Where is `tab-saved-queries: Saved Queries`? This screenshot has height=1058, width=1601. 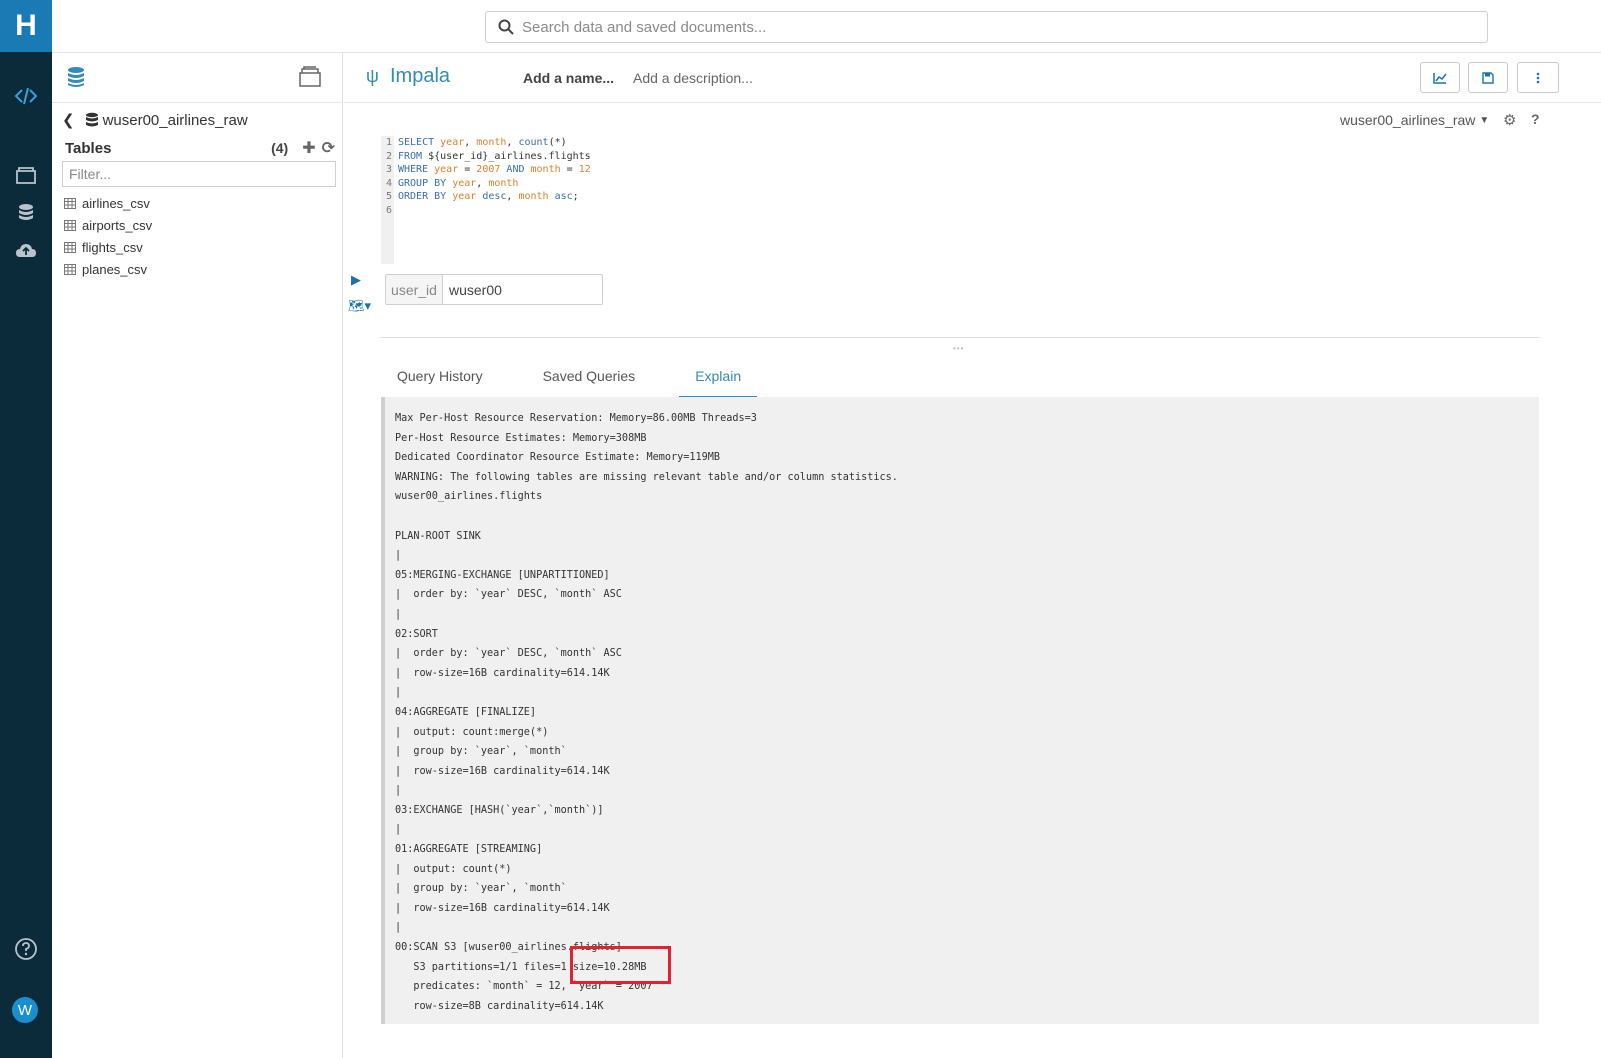 tab-saved-queries: Saved Queries is located at coordinates (589, 378).